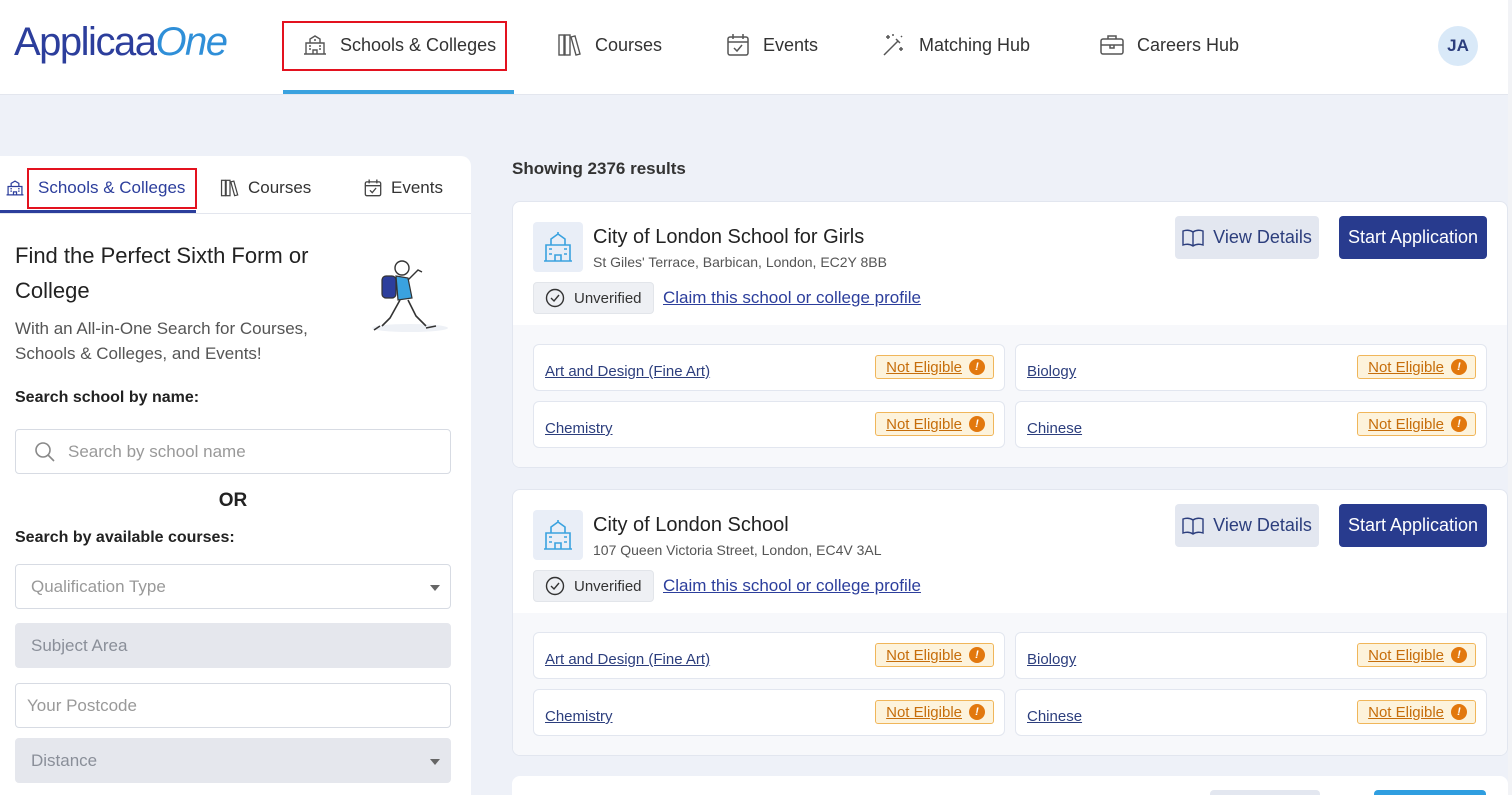 The image size is (1512, 795). Describe the element at coordinates (1265, 792) in the screenshot. I see `view-details-button-partial` at that location.